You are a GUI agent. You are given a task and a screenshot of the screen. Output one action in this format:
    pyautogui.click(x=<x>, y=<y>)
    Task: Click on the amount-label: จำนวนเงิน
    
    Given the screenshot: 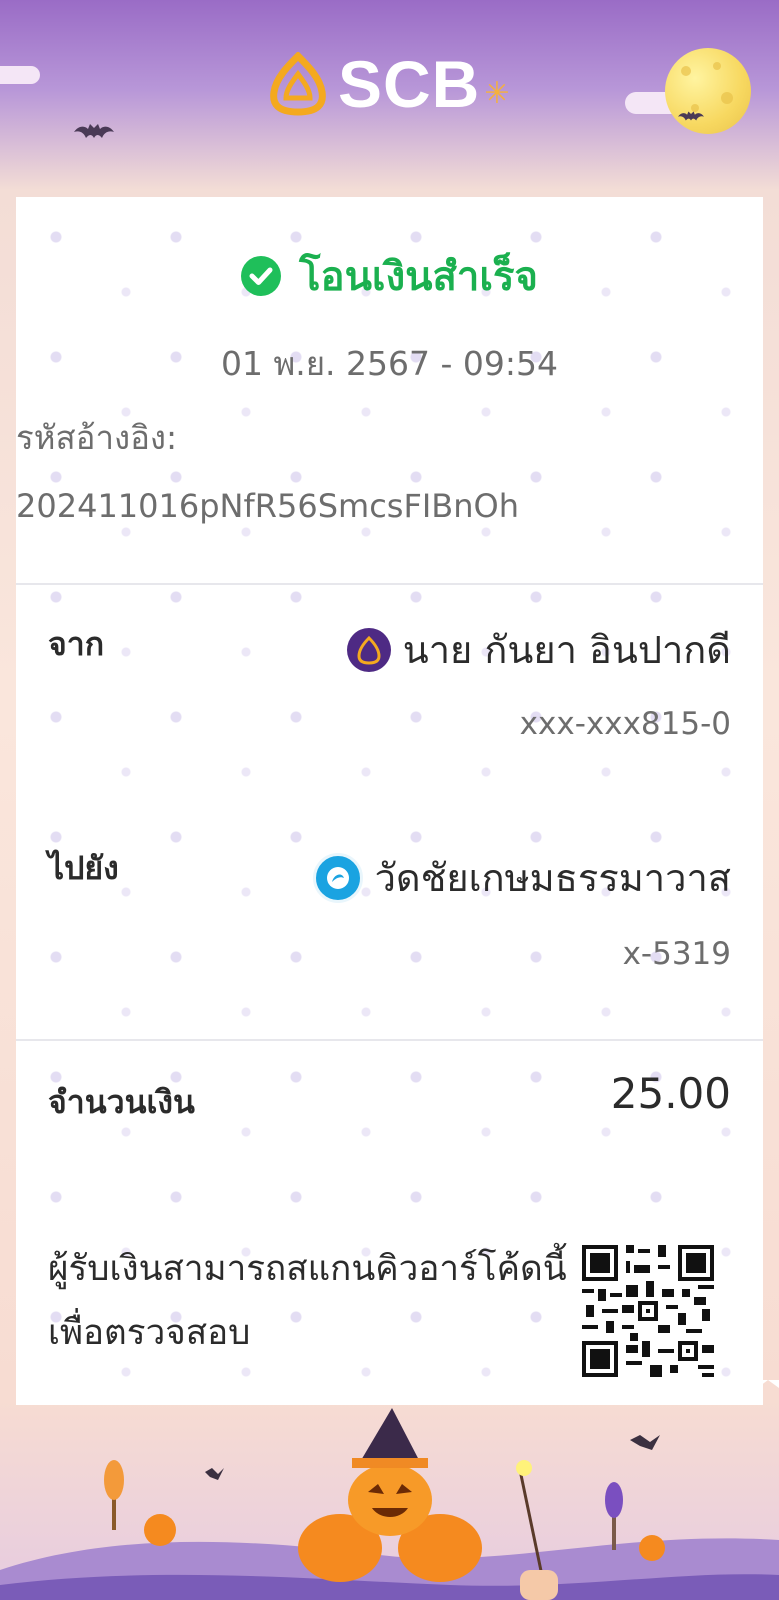 What is the action you would take?
    pyautogui.click(x=121, y=1102)
    